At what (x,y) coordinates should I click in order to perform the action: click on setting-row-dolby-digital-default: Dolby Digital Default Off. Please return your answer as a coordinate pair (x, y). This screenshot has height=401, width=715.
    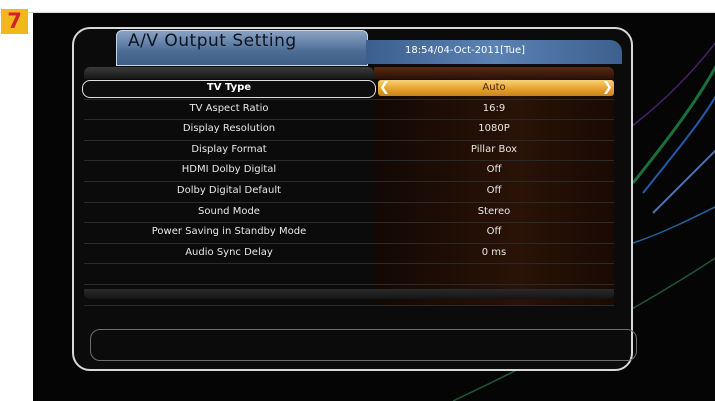
    Looking at the image, I should click on (349, 192).